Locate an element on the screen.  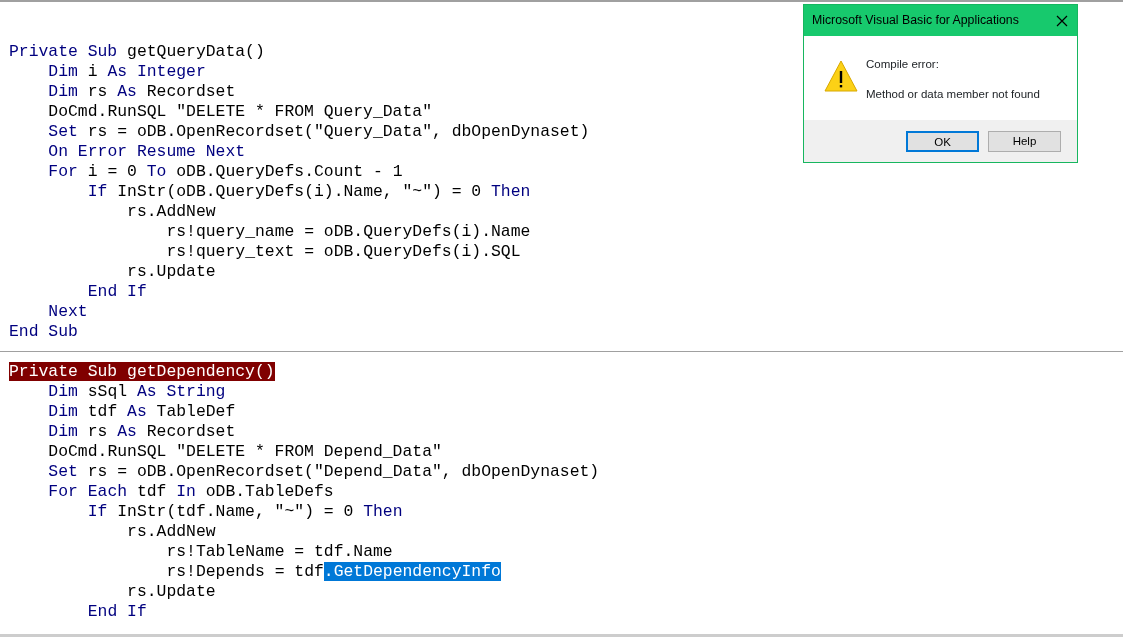
code-line: rs!TableName = tdf.Name is located at coordinates (279, 551).